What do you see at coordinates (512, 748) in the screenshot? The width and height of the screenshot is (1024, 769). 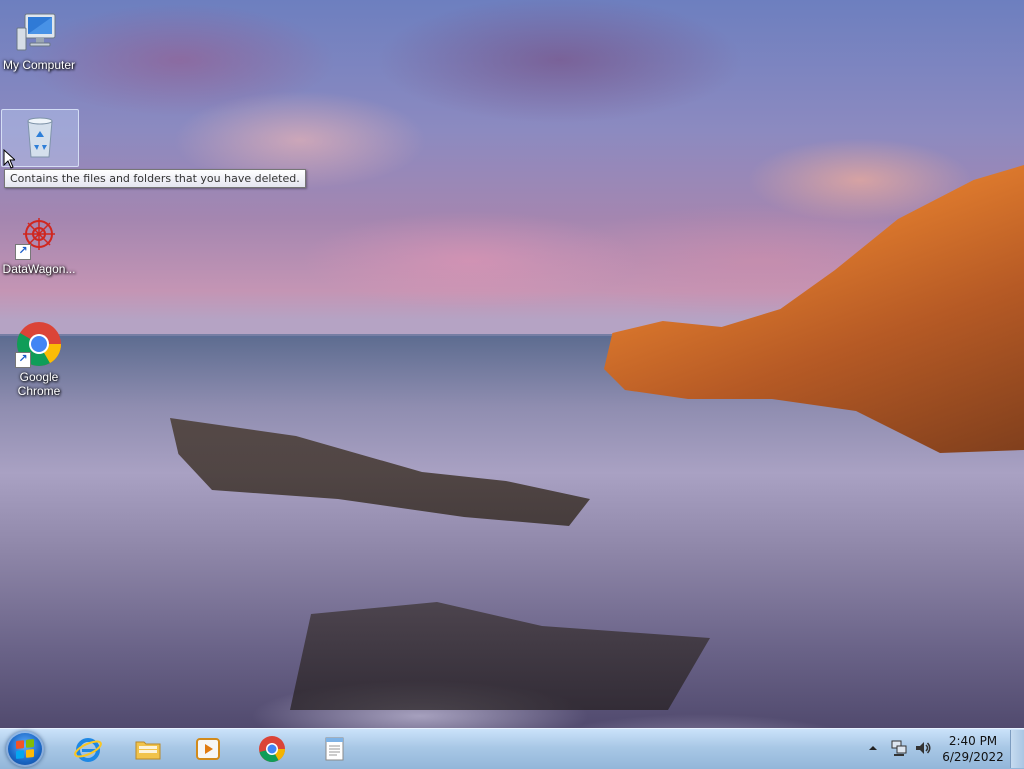 I see `taskbar: 2:40 PM 6/29/2022` at bounding box center [512, 748].